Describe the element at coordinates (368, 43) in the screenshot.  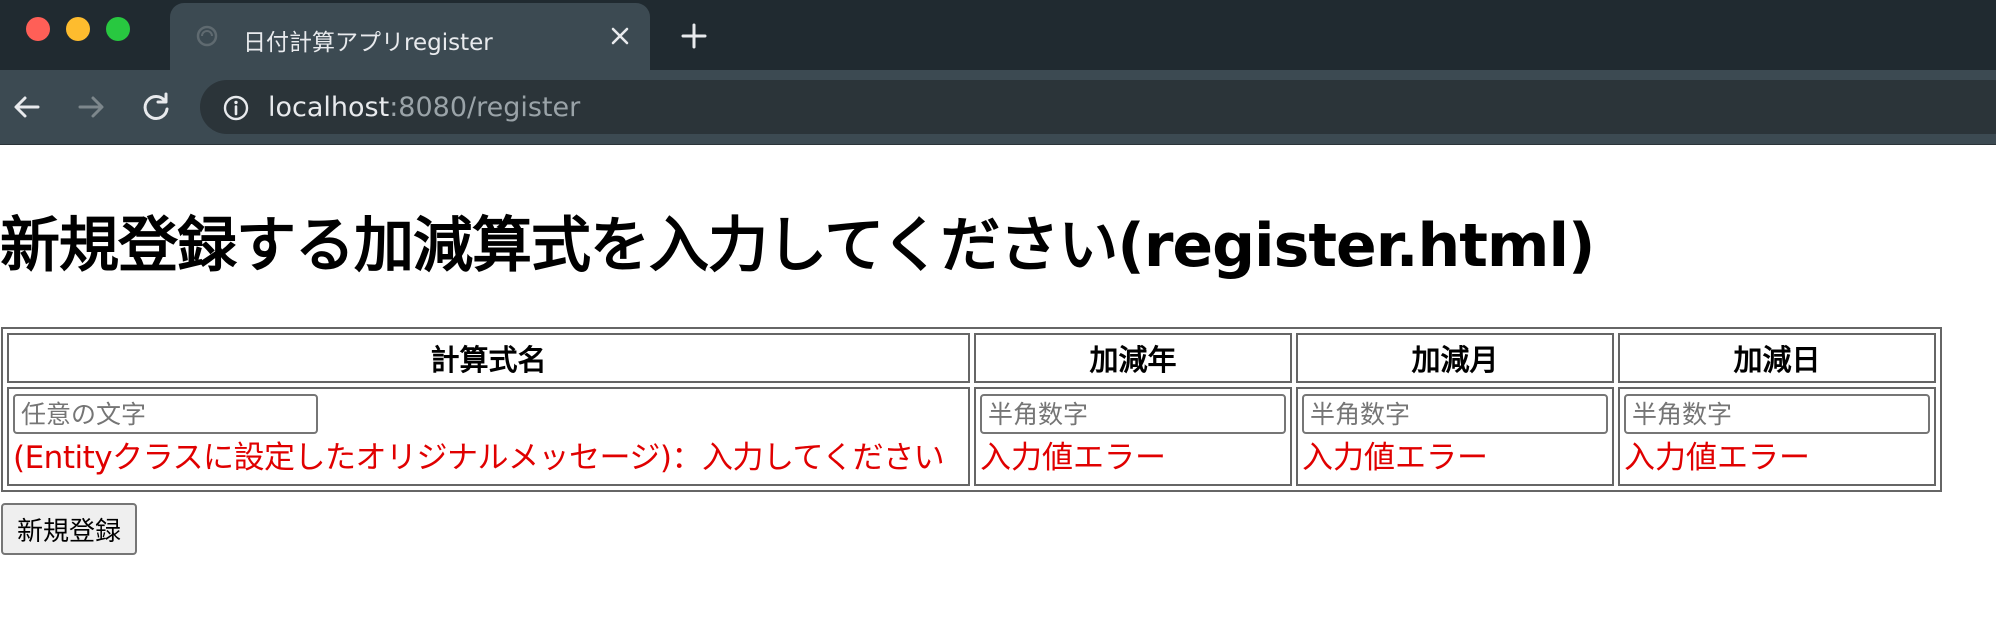
I see `tab-title: 日付計算アプリregister` at that location.